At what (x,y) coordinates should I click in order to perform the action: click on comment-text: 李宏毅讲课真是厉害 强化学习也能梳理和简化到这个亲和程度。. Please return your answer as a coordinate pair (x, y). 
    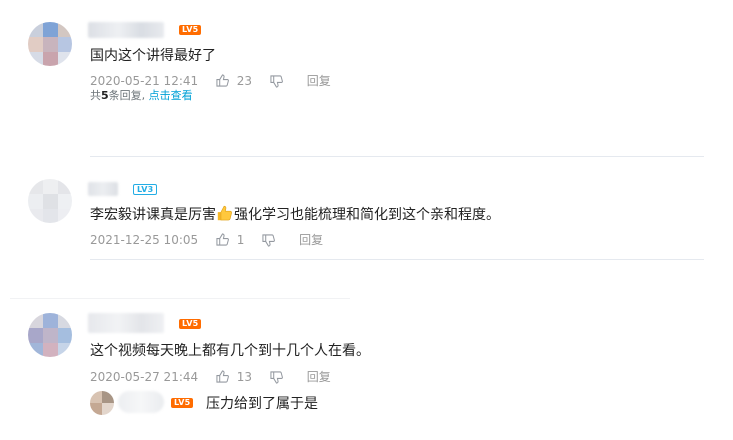
    Looking at the image, I should click on (295, 214).